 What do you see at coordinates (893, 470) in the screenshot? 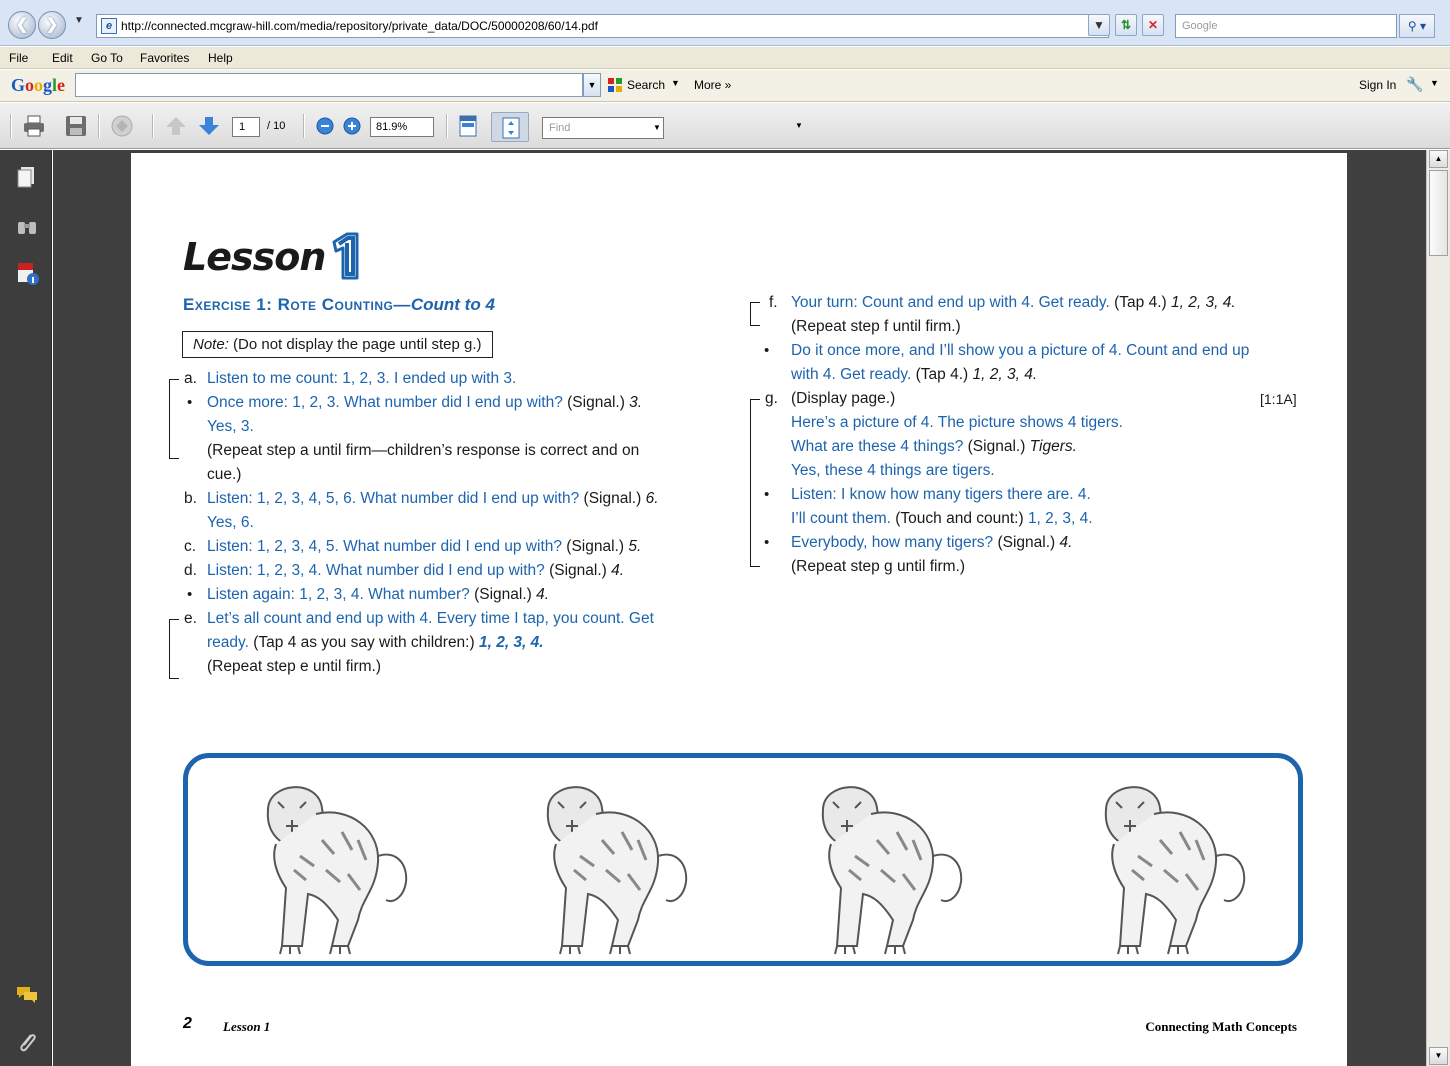
I see `step-g-line-3: Yes, these 4 things are tigers.` at bounding box center [893, 470].